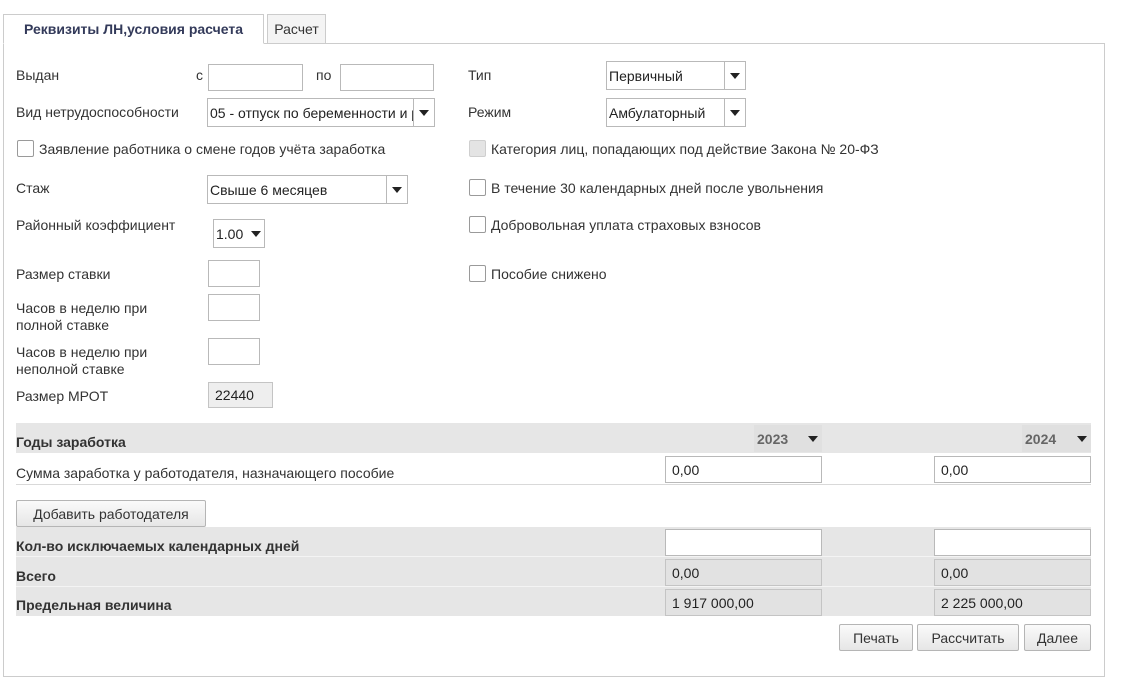 The width and height of the screenshot is (1125, 688). What do you see at coordinates (71, 442) in the screenshot?
I see `years-title: Годы заработка` at bounding box center [71, 442].